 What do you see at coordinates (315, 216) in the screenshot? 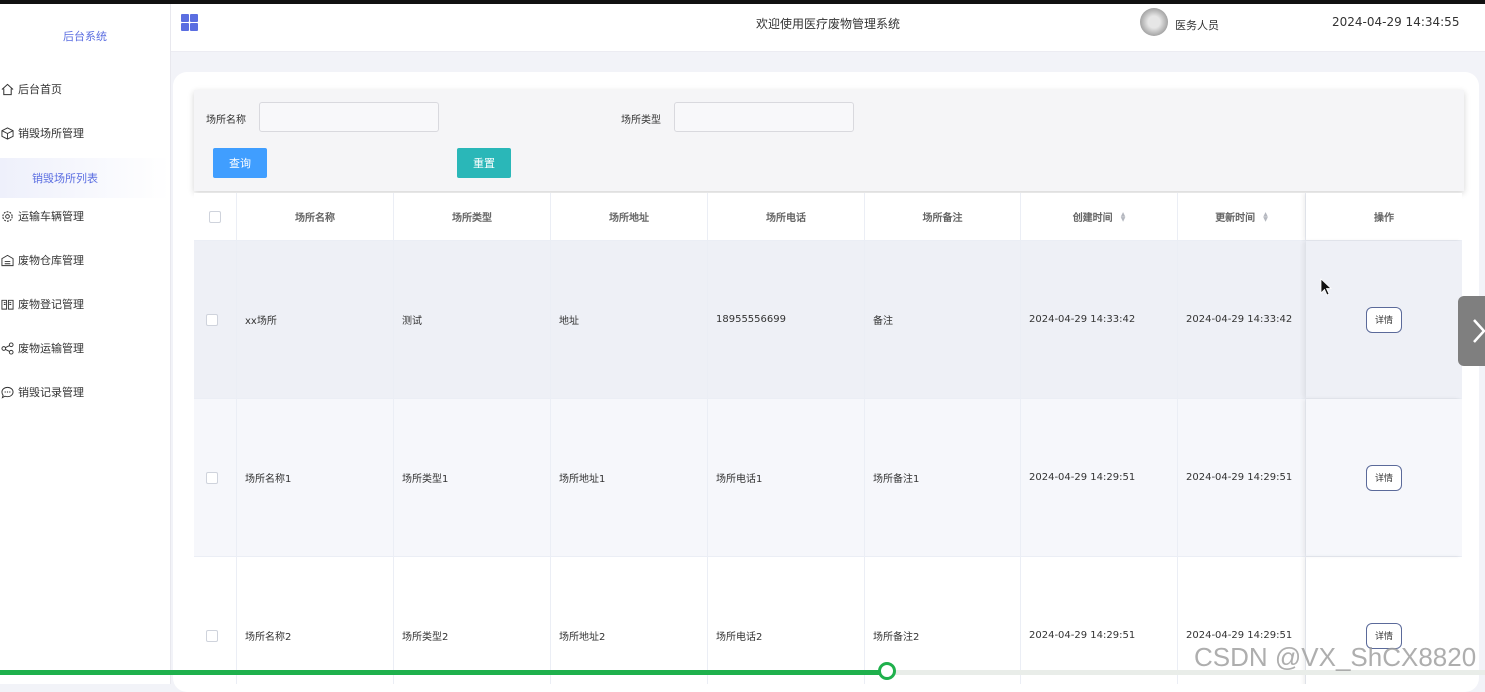
I see `column-header: 场所名称` at bounding box center [315, 216].